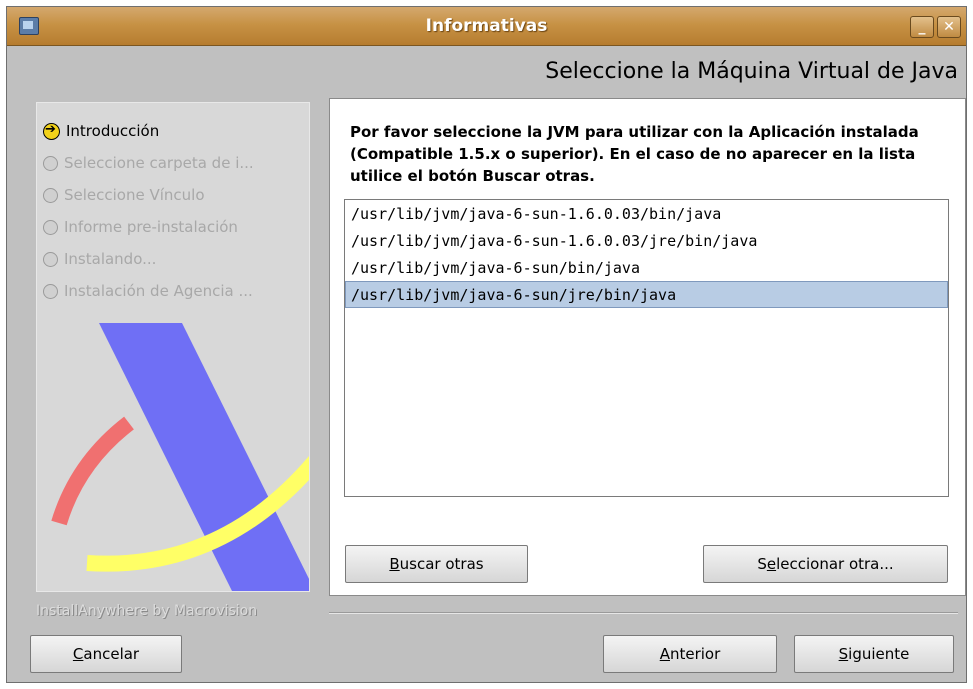 Image resolution: width=973 pixels, height=689 pixels. I want to click on step-label: Seleccione Vínculo, so click(134, 195).